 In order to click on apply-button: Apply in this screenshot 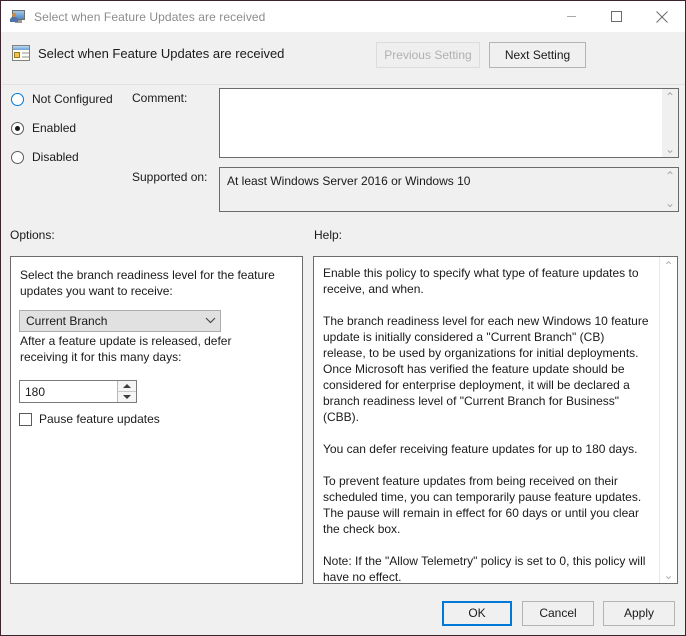, I will do `click(639, 613)`.